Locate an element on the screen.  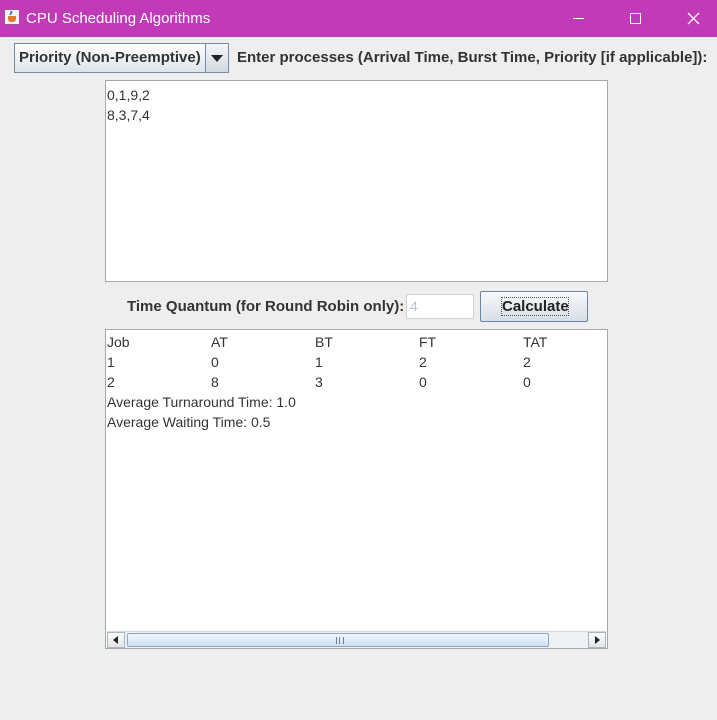
algorithm-select-value: Priority (Non-Preemptive) is located at coordinates (110, 57).